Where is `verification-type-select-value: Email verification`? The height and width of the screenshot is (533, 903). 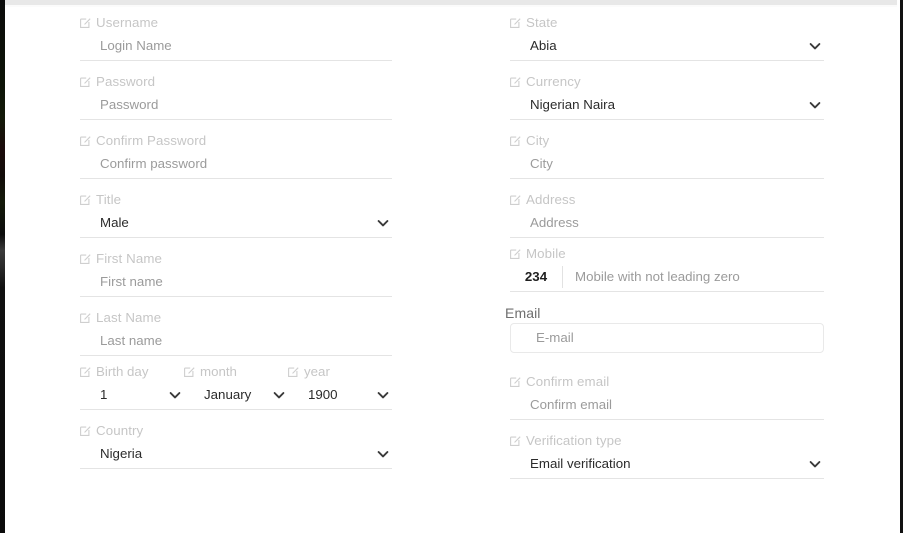
verification-type-select-value: Email verification is located at coordinates (580, 464).